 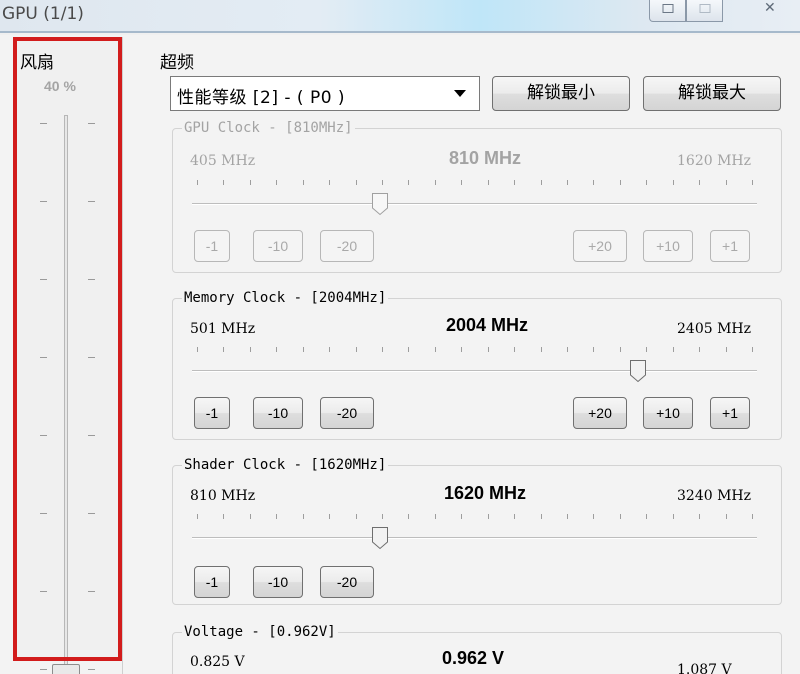 I want to click on fan-slider-thumb, so click(x=66, y=669).